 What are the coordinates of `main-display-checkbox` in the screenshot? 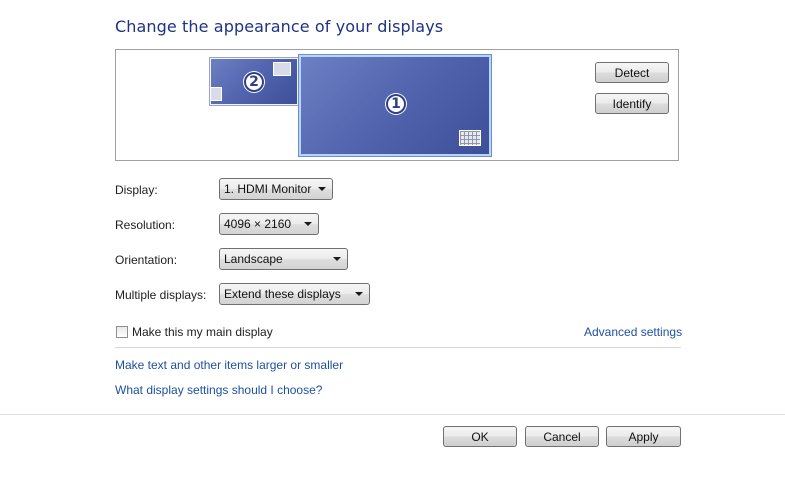 It's located at (122, 332).